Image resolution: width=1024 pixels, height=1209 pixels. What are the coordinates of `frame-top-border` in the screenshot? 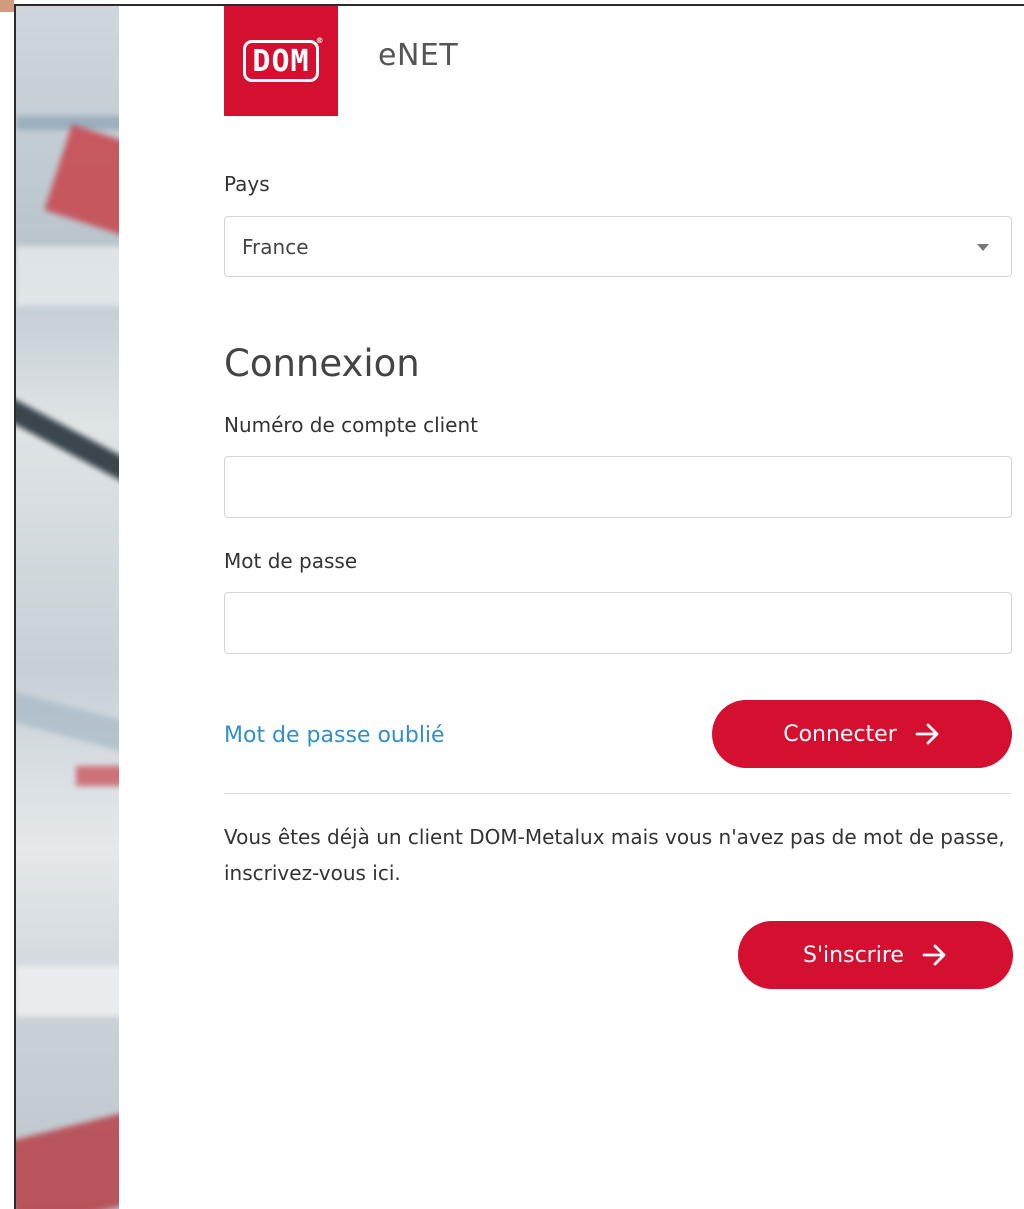 It's located at (519, 5).